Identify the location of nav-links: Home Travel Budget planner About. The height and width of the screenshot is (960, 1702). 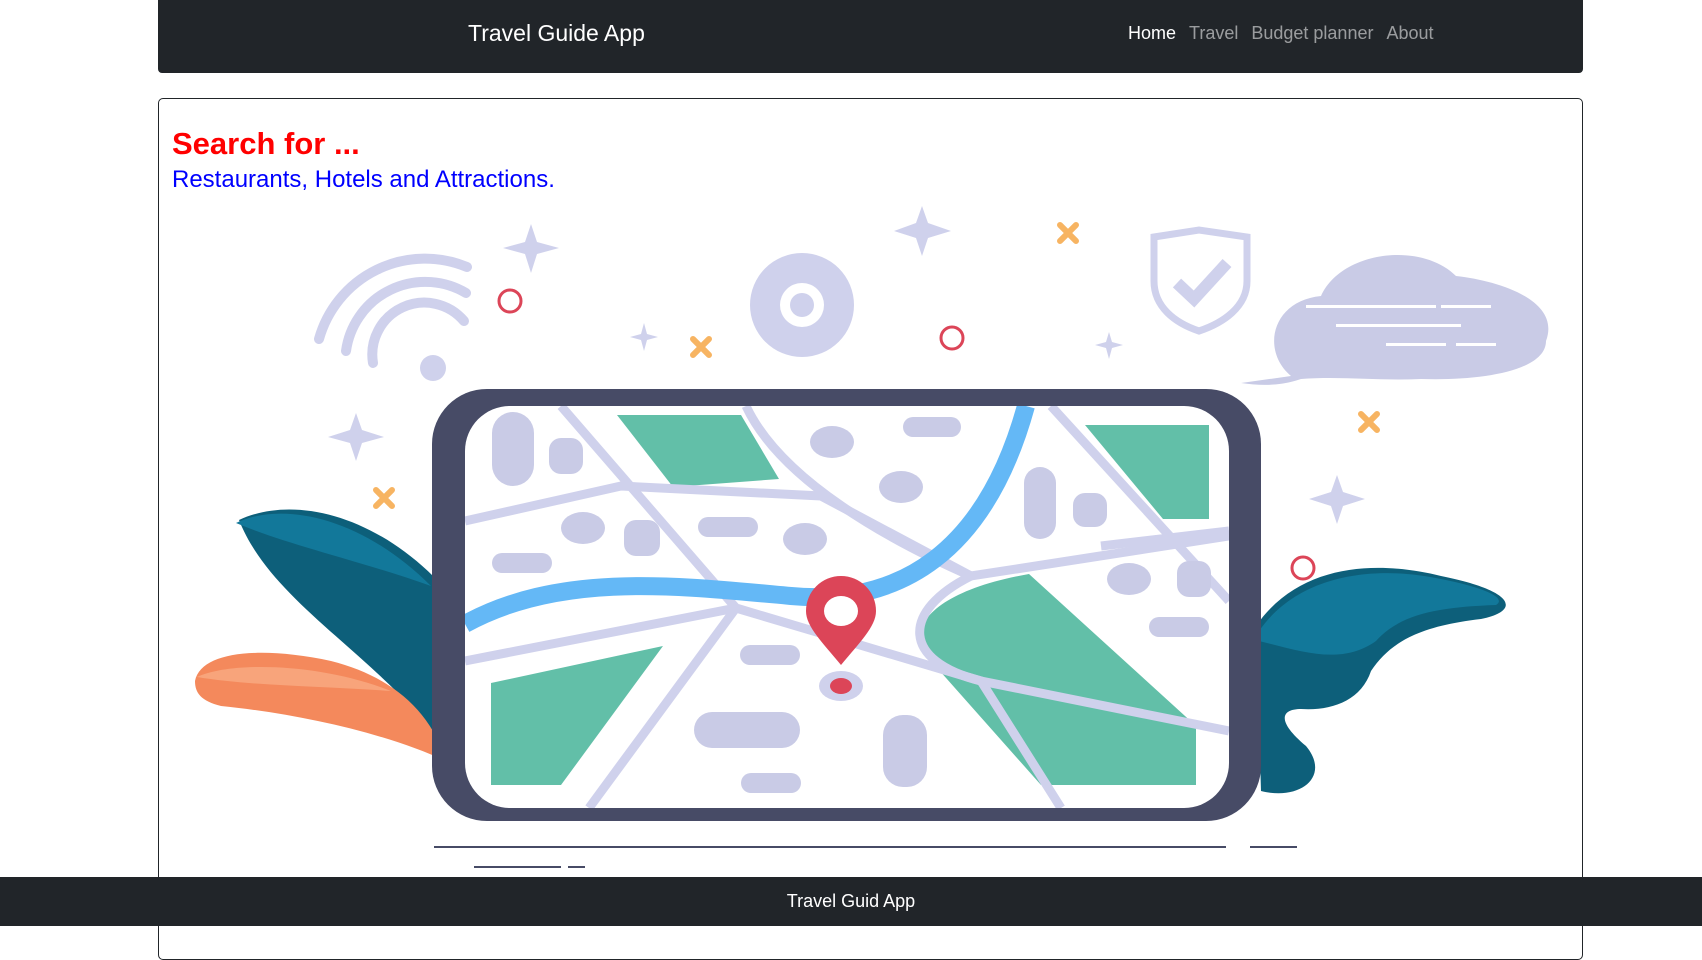
(1287, 33).